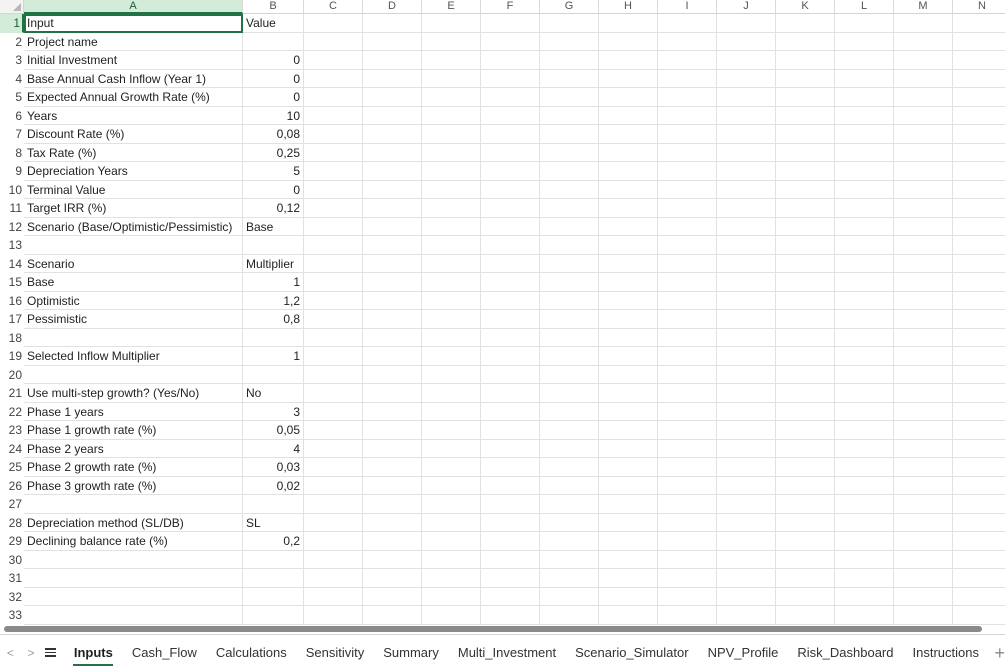 Image resolution: width=1005 pixels, height=670 pixels. Describe the element at coordinates (133, 245) in the screenshot. I see `cell-a13` at that location.